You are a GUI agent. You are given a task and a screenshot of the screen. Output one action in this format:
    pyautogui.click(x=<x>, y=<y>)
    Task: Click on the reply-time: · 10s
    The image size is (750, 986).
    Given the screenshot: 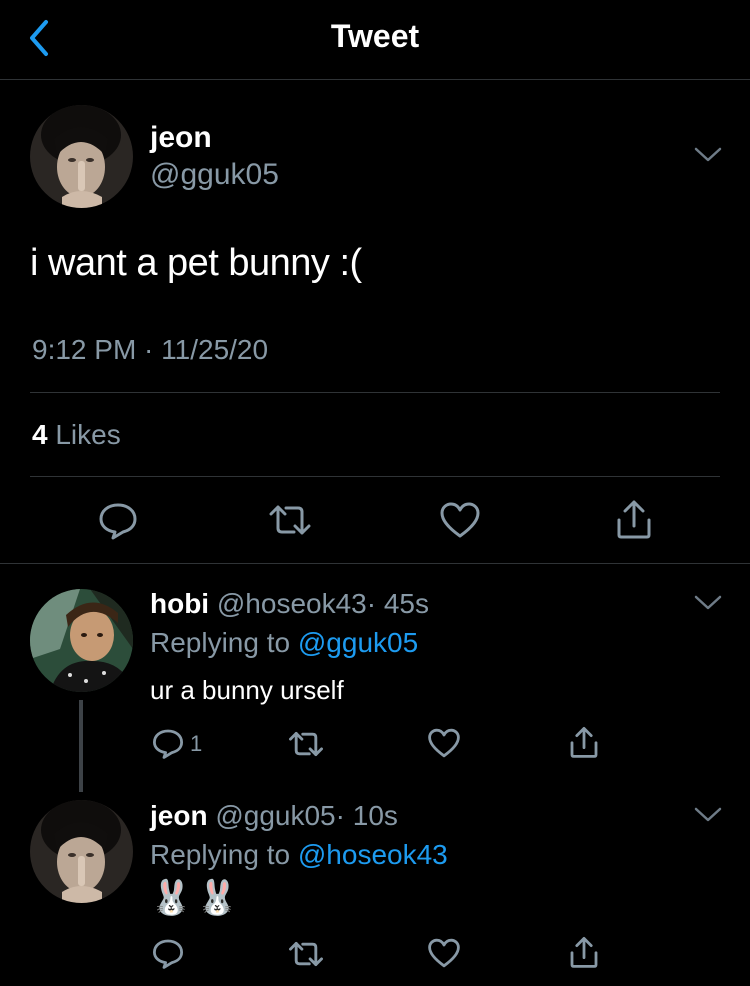 What is the action you would take?
    pyautogui.click(x=366, y=815)
    